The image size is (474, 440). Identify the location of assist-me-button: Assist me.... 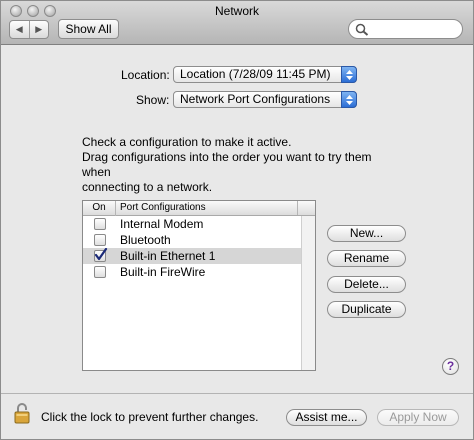
(326, 417).